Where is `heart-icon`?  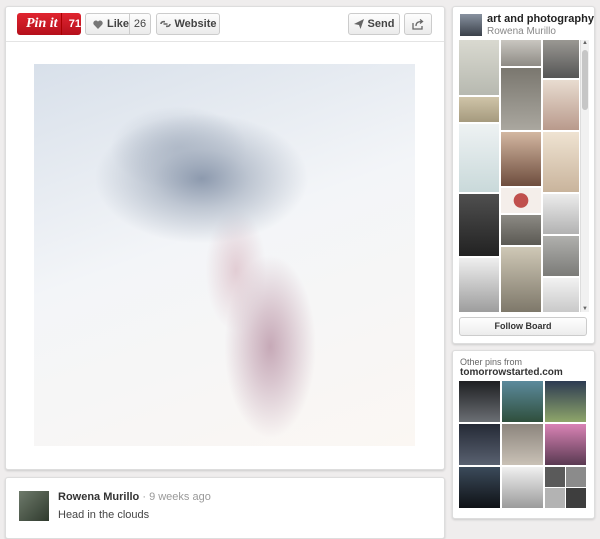 heart-icon is located at coordinates (98, 24).